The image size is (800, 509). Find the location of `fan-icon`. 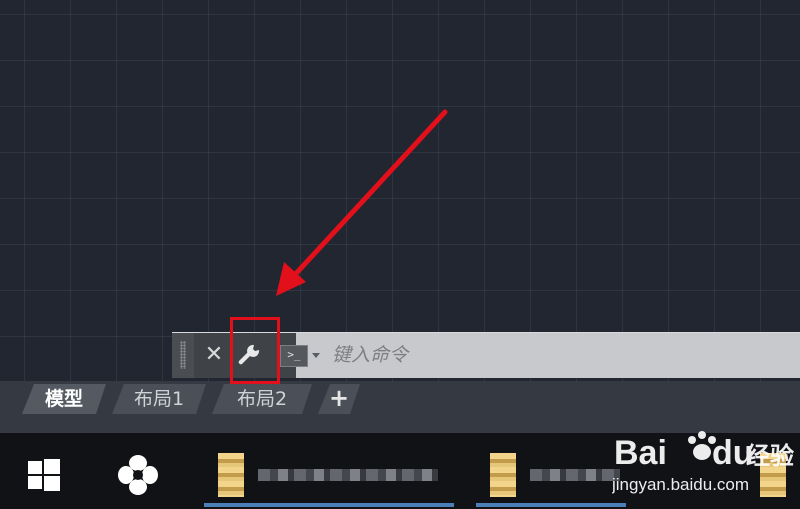

fan-icon is located at coordinates (138, 475).